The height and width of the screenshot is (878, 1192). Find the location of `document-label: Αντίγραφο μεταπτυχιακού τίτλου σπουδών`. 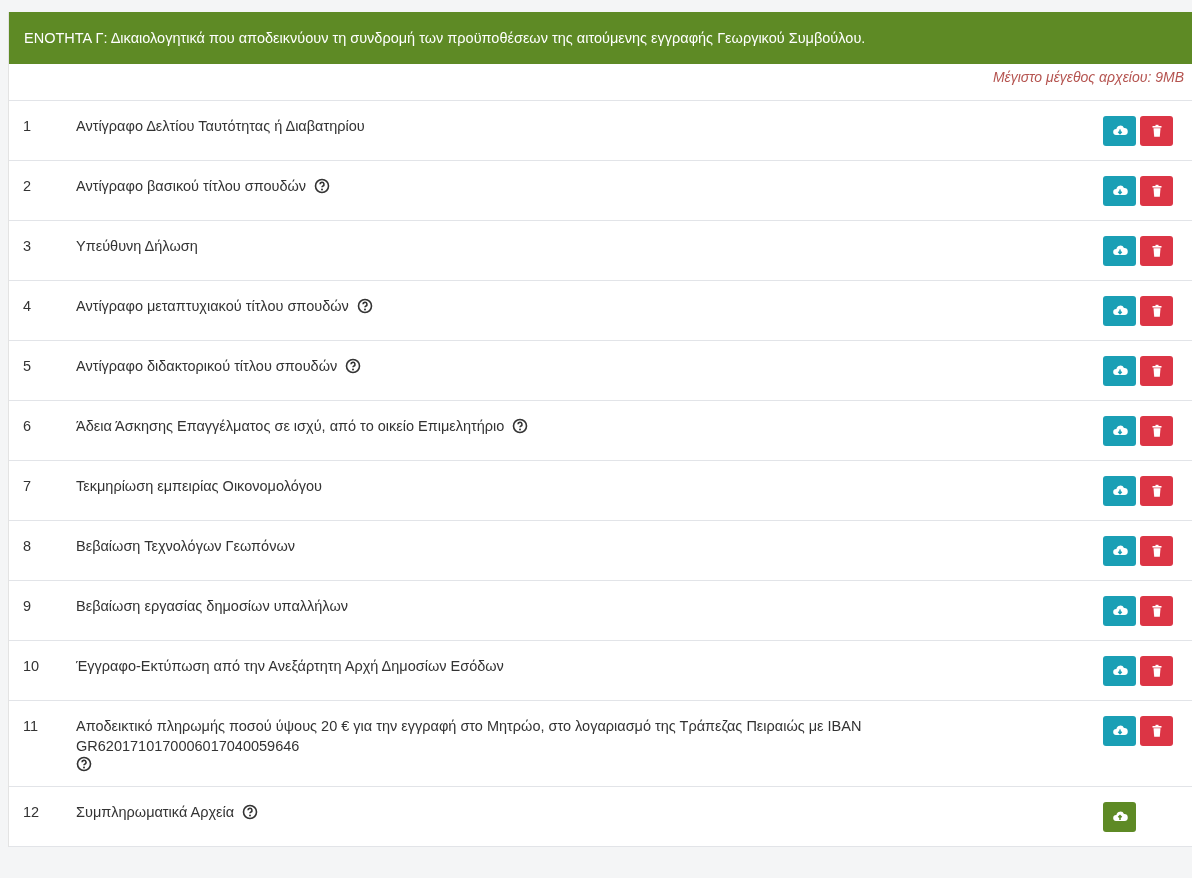

document-label: Αντίγραφο μεταπτυχιακού τίτλου σπουδών is located at coordinates (212, 306).